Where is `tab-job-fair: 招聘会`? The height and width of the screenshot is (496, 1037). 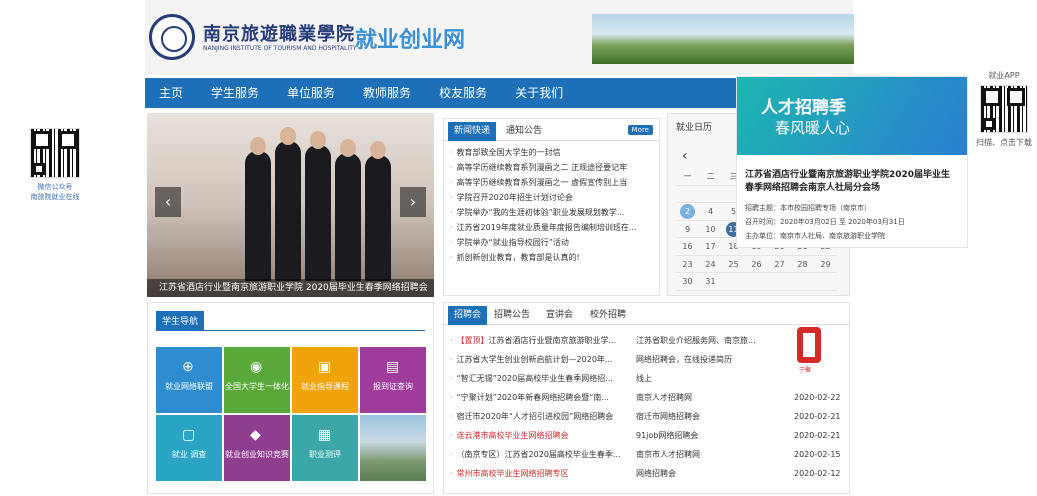 tab-job-fair: 招聘会 is located at coordinates (468, 315).